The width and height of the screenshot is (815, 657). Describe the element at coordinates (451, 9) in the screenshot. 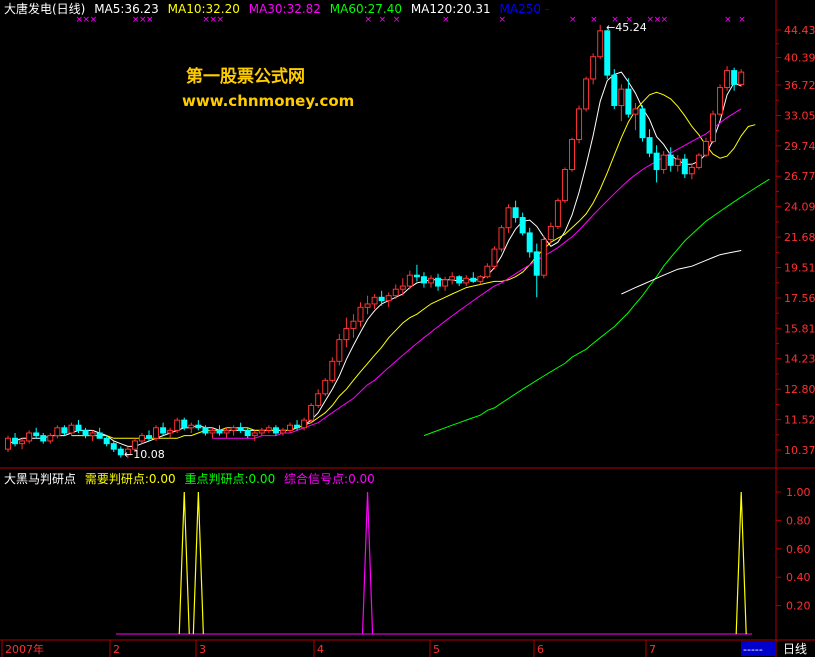

I see `ma120-label: MA120:20.31` at that location.